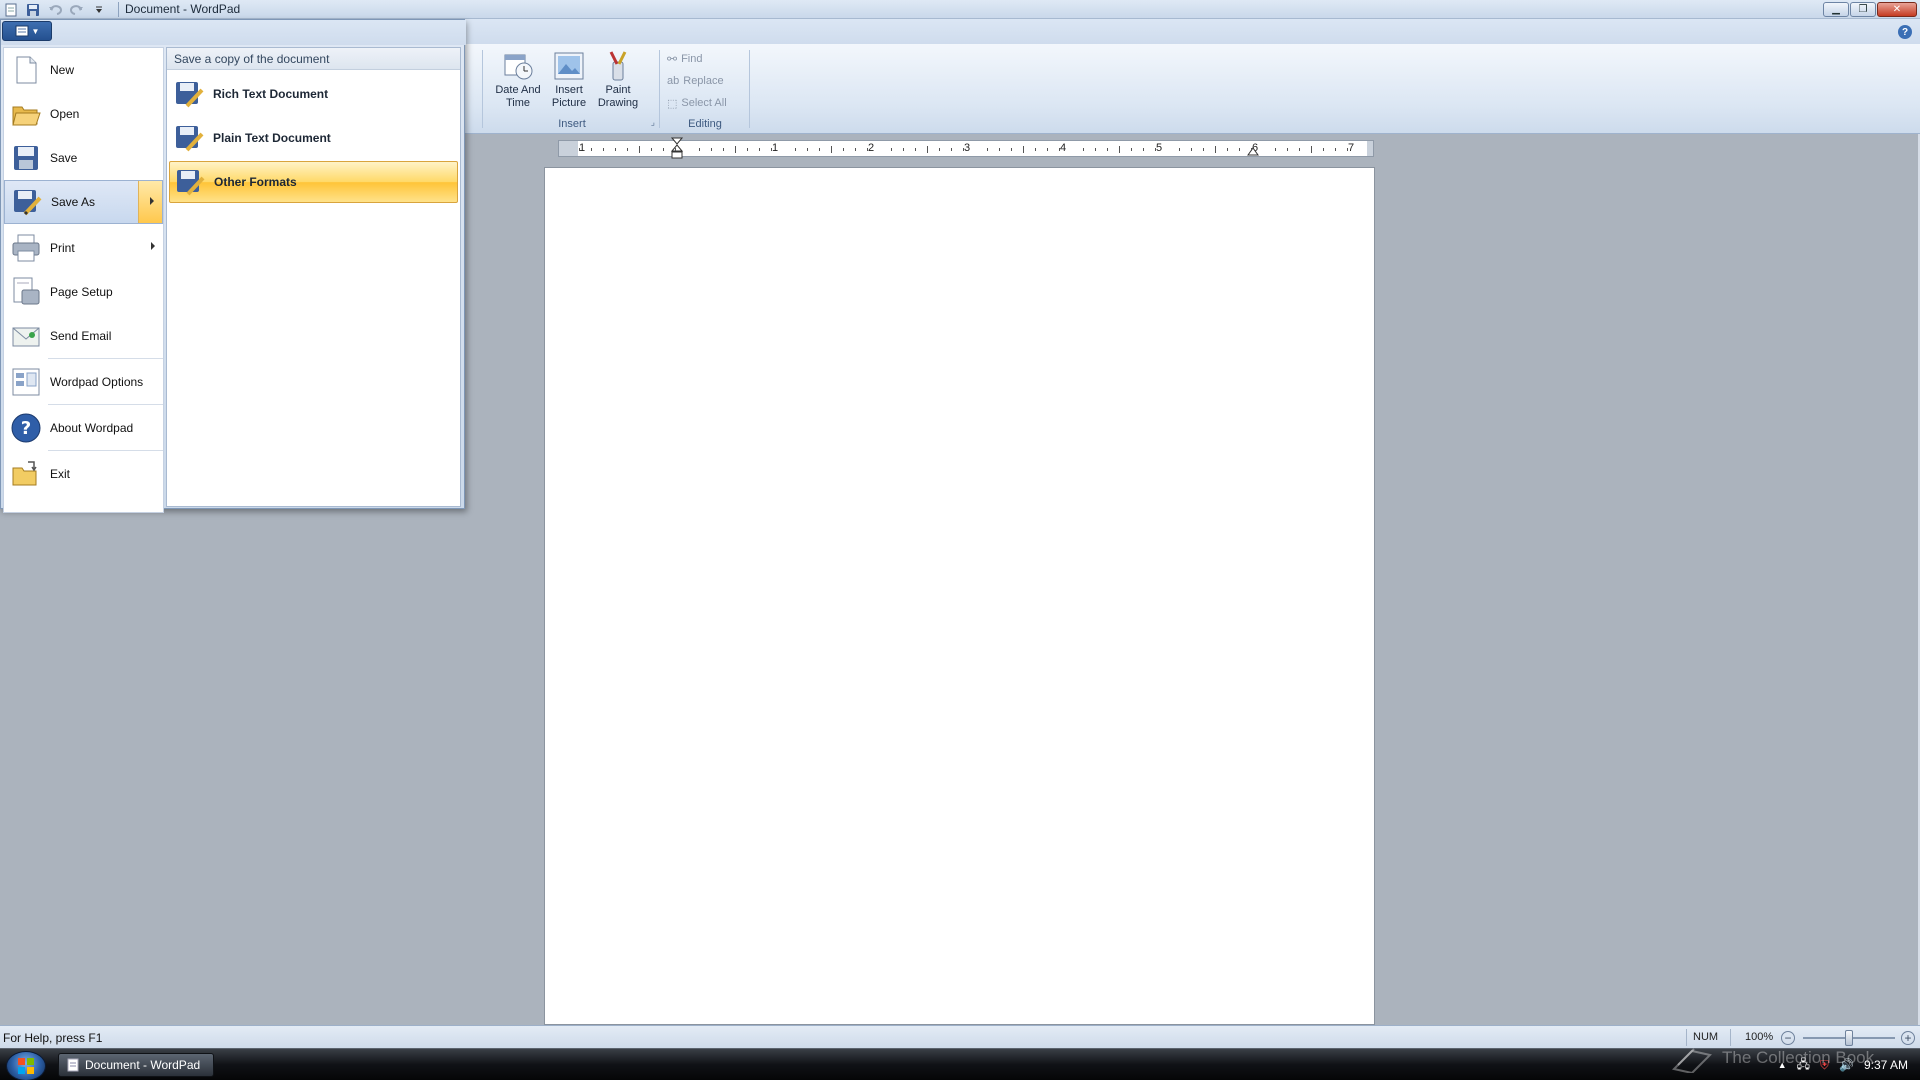 The image size is (1920, 1080). I want to click on menu-item-new: New, so click(83, 70).